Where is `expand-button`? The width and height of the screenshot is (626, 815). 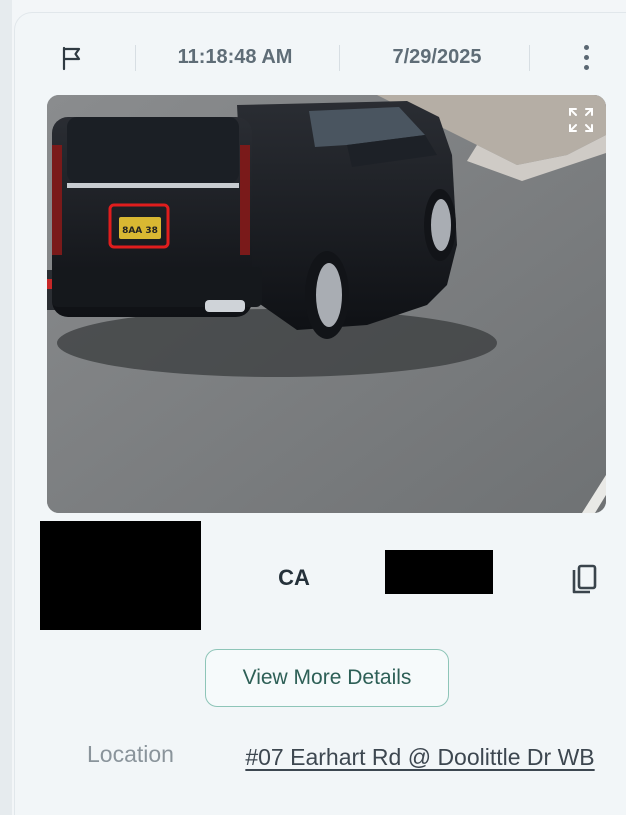 expand-button is located at coordinates (581, 120).